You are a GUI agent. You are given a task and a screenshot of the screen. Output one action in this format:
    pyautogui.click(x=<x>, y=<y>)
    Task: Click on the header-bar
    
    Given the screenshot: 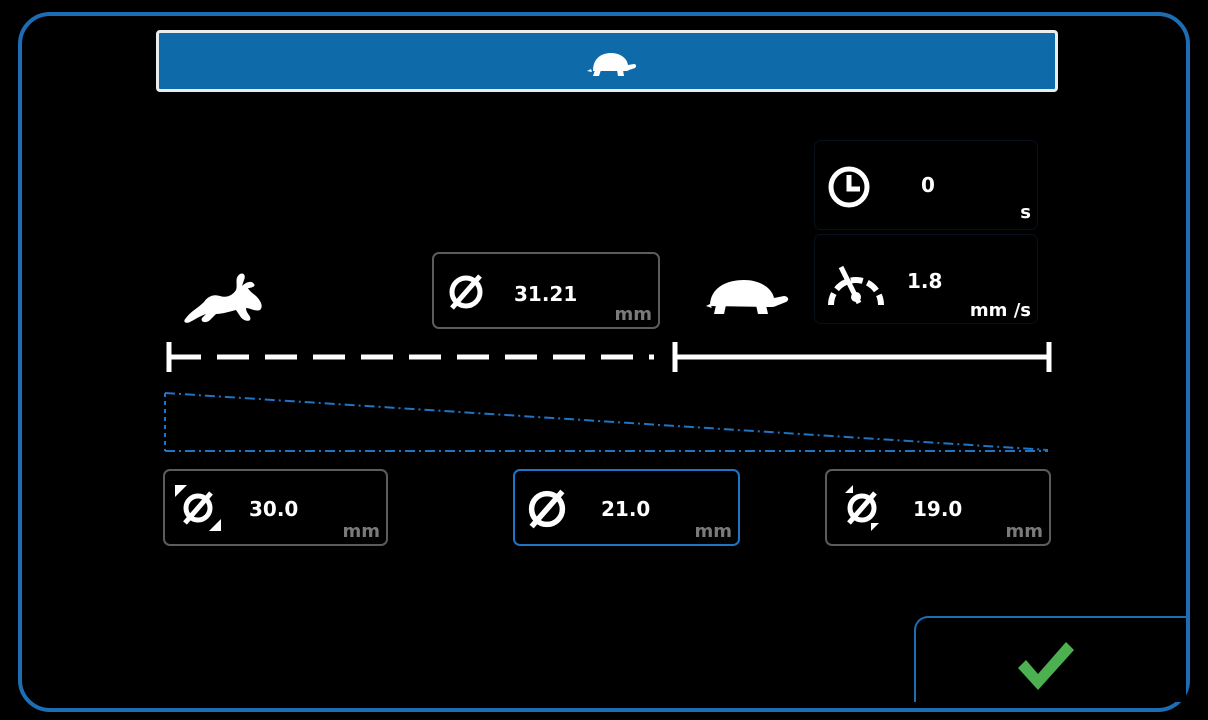 What is the action you would take?
    pyautogui.click(x=607, y=61)
    